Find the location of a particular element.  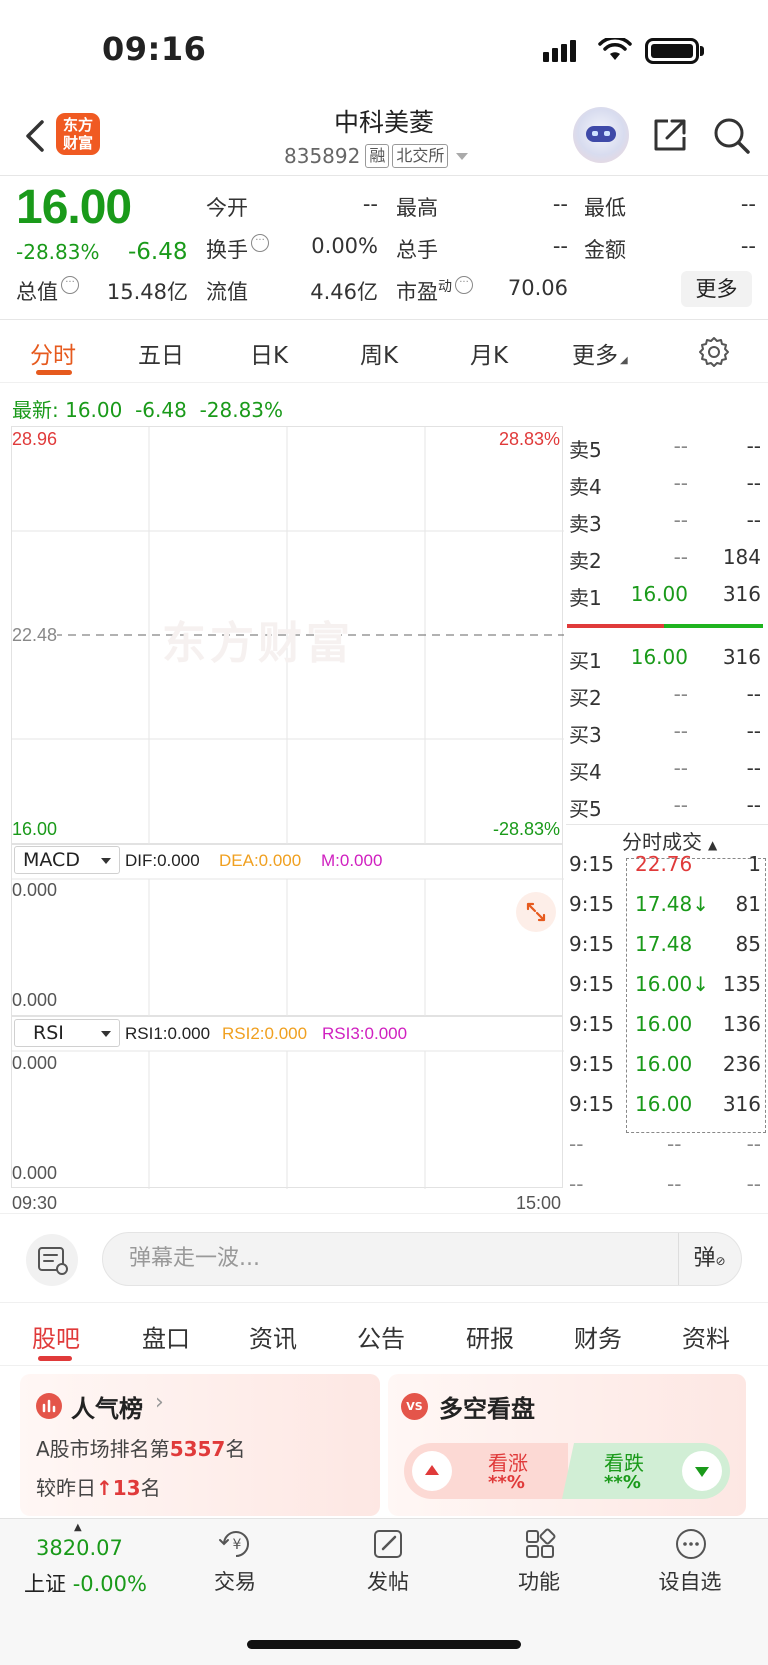

nav-features: 功能 is located at coordinates (539, 1581).